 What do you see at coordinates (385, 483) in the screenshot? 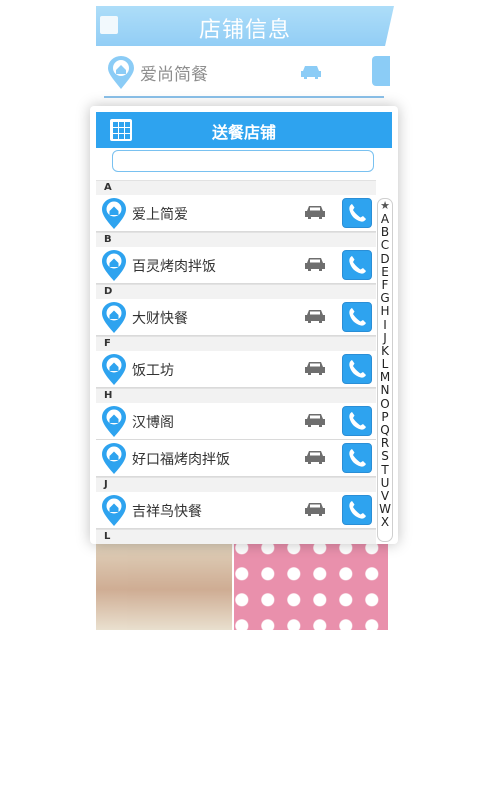
I see `index-letter: U` at bounding box center [385, 483].